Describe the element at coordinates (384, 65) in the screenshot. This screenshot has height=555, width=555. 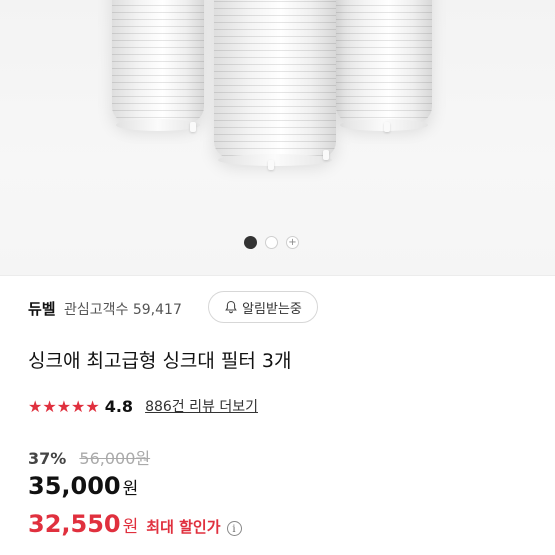
I see `filter-cylinder-right` at that location.